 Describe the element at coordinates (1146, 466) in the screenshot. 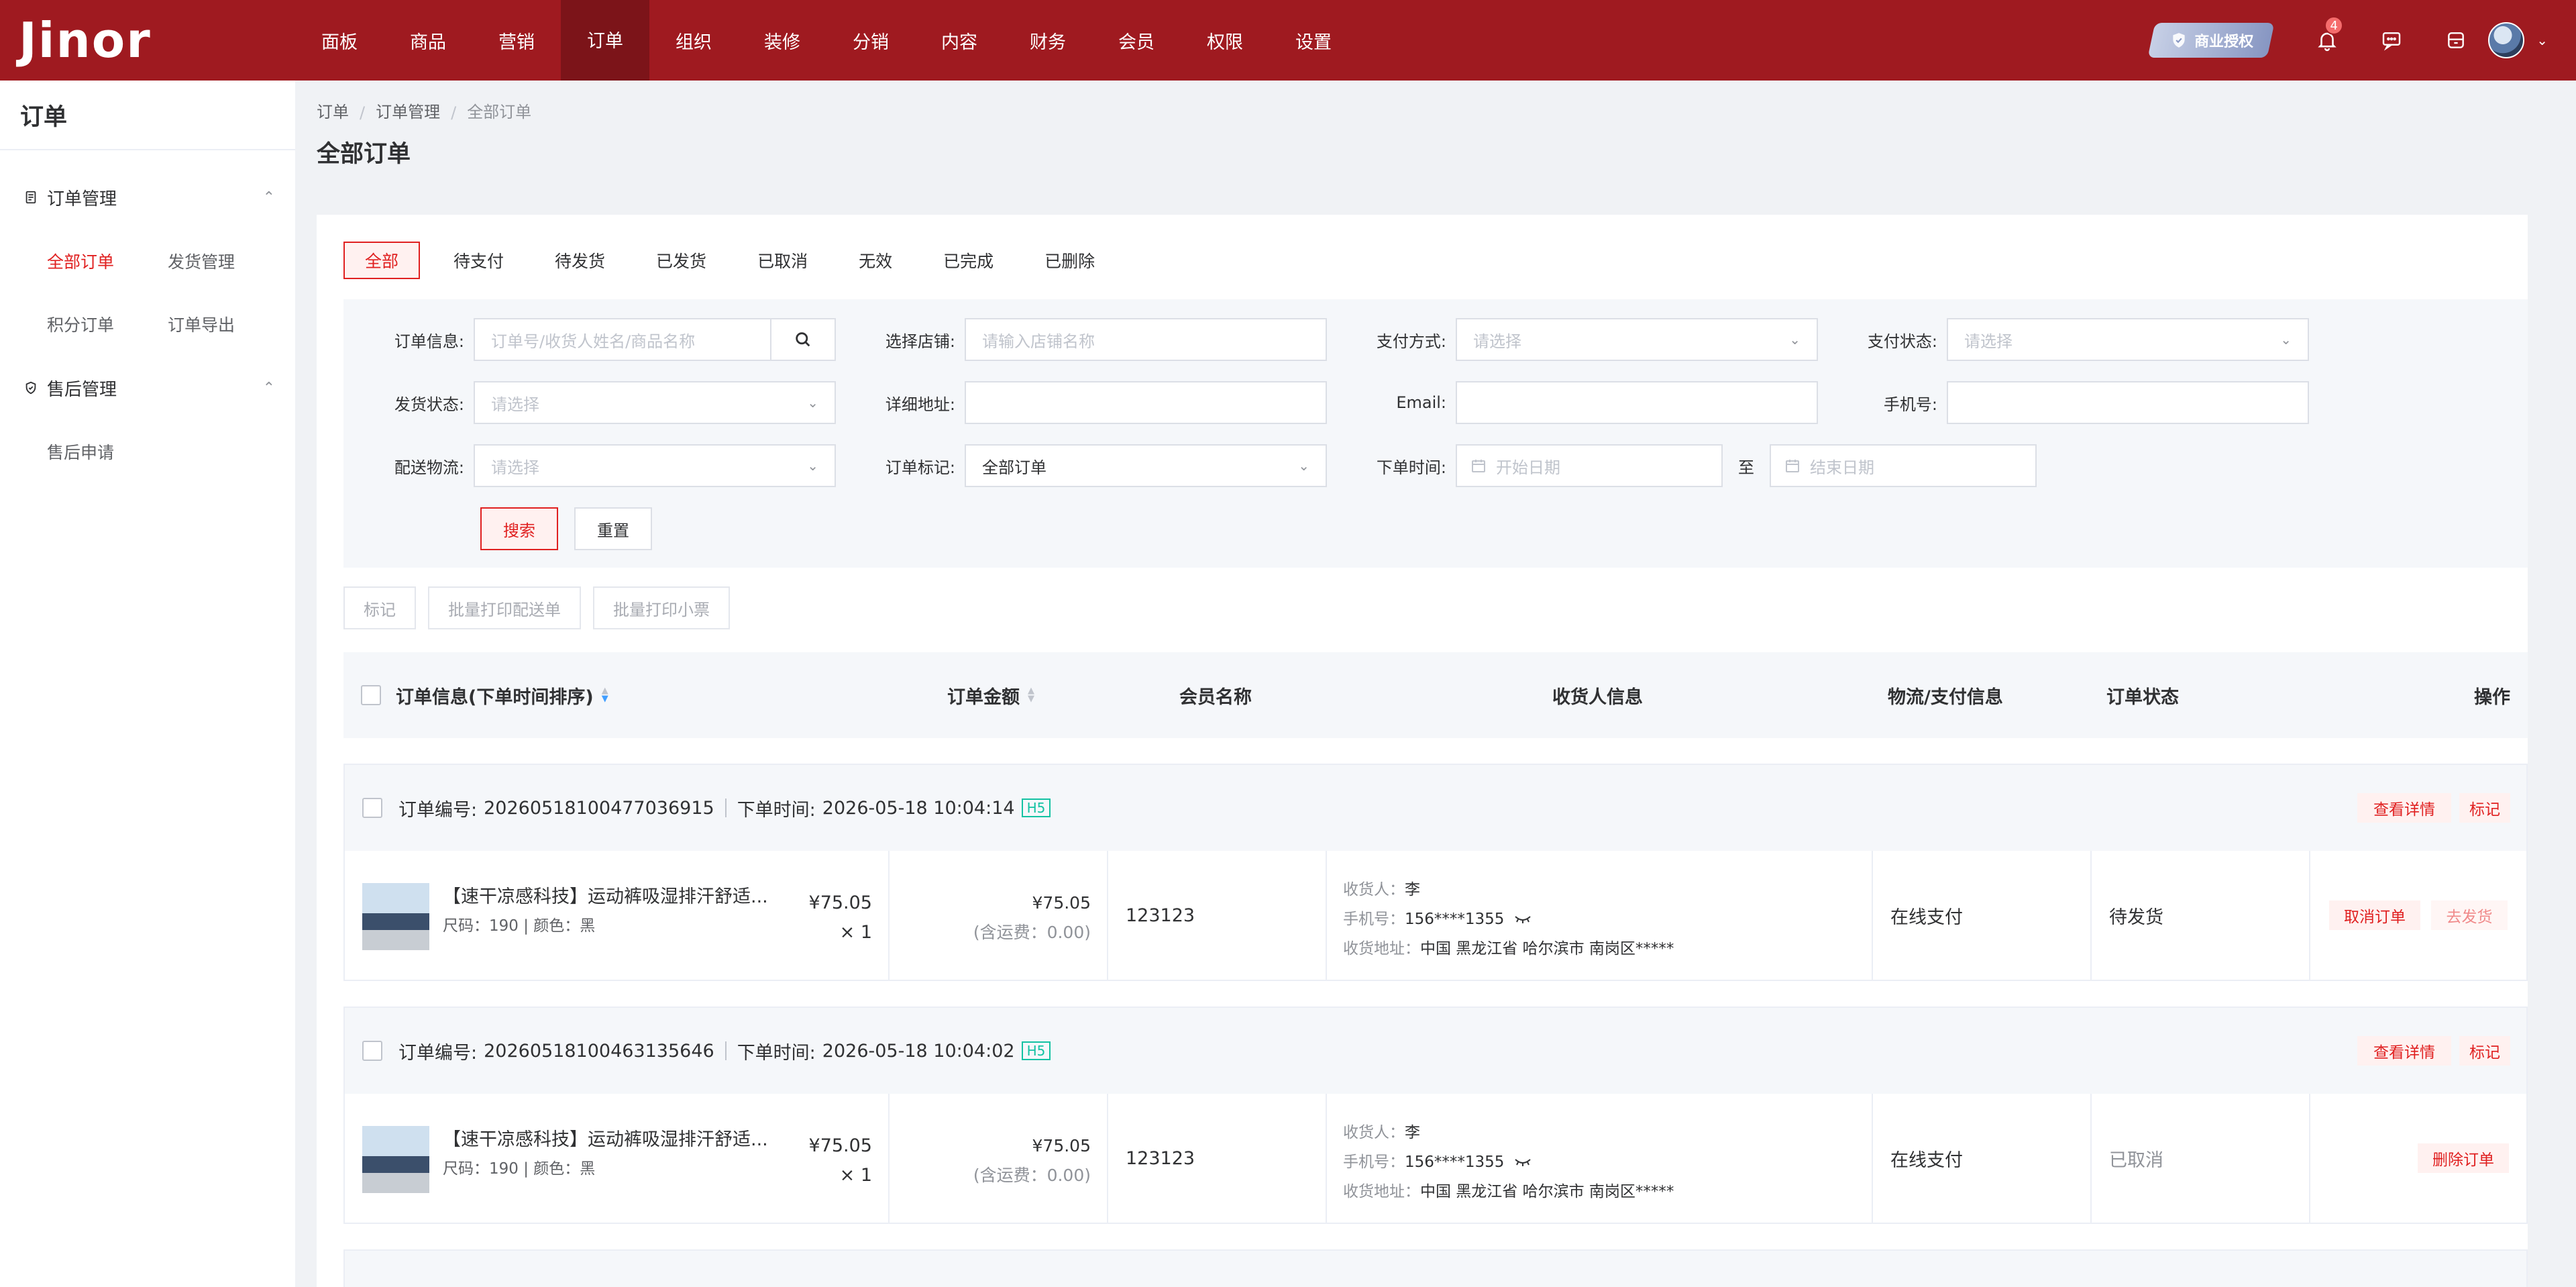

I see `order-mark-select: 全部订单 ⌄` at that location.